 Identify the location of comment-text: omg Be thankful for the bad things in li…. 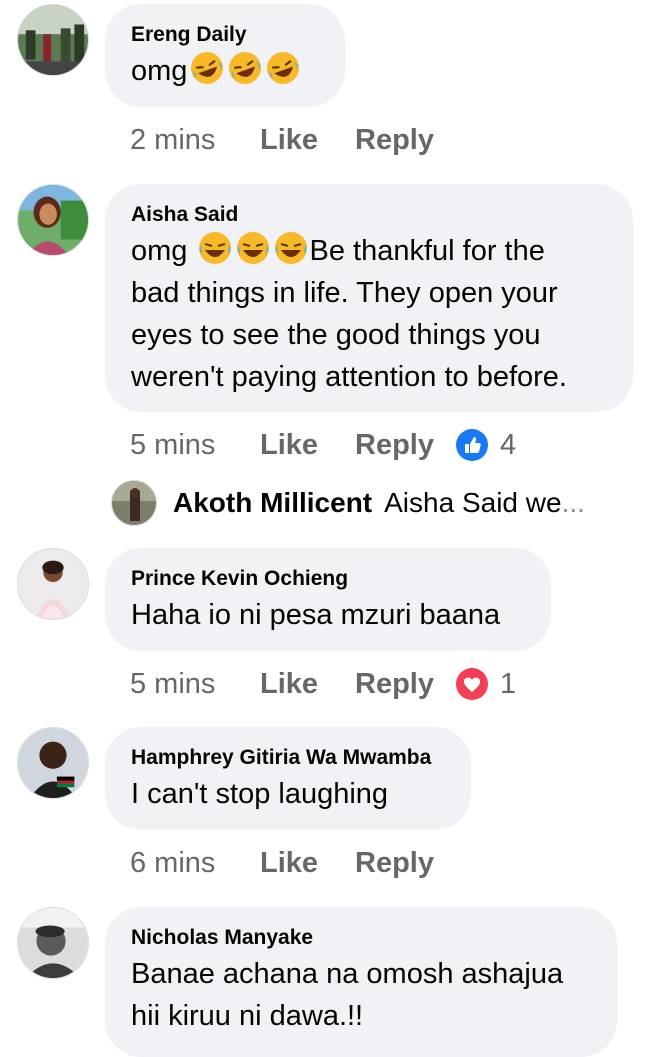
(369, 314).